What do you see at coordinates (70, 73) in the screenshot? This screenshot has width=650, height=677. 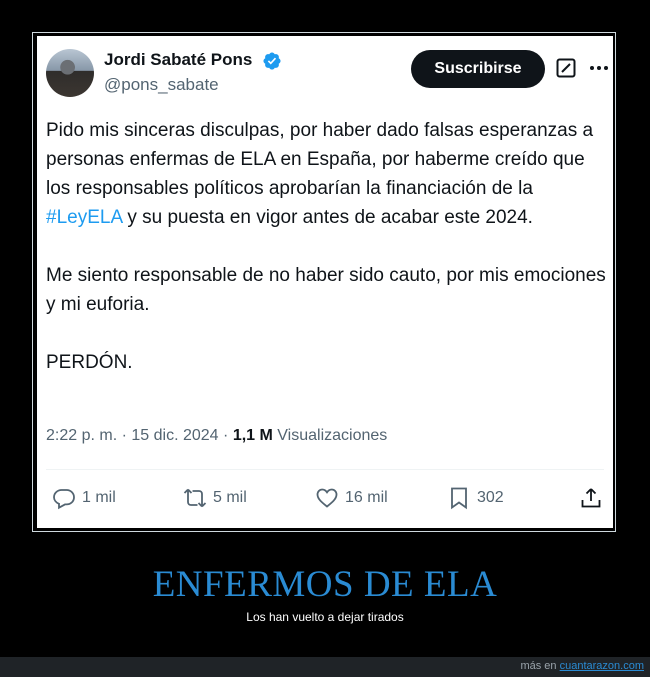 I see `avatar` at bounding box center [70, 73].